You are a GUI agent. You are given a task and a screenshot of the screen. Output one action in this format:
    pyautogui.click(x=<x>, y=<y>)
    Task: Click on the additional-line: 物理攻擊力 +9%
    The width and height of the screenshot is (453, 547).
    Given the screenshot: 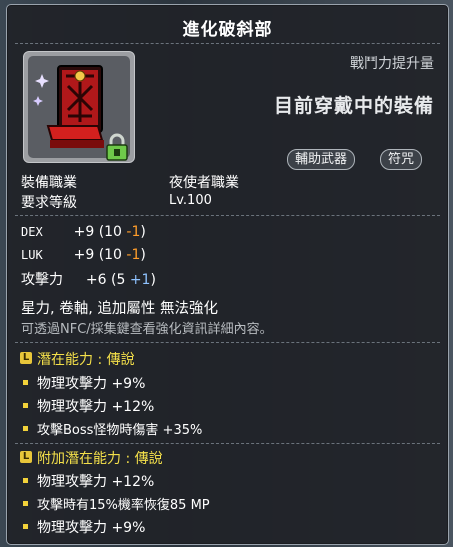 What is the action you would take?
    pyautogui.click(x=91, y=528)
    